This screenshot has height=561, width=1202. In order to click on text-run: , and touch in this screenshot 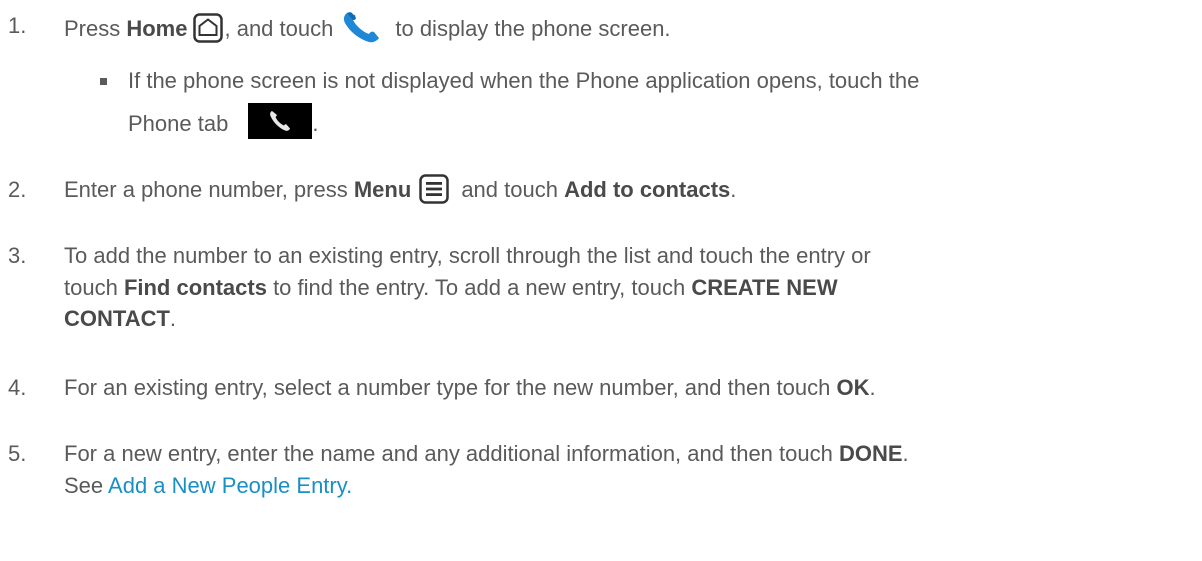, I will do `click(279, 28)`.